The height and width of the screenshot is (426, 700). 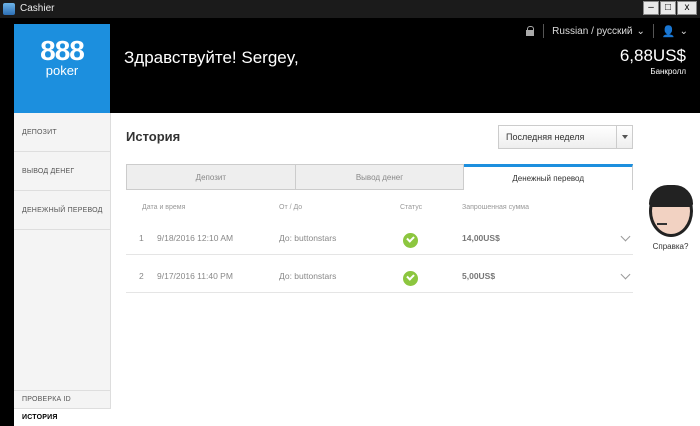 What do you see at coordinates (62, 417) in the screenshot?
I see `sidebar-item-history: История` at bounding box center [62, 417].